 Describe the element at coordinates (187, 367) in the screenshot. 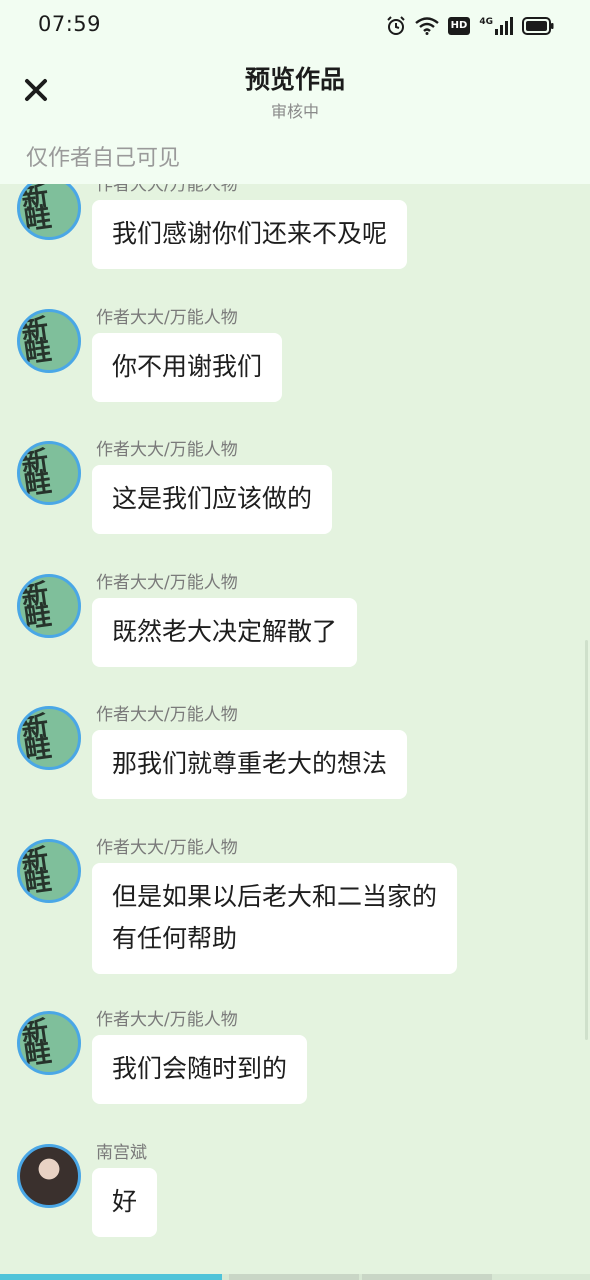

I see `message-bubble: 你不用谢我们` at that location.